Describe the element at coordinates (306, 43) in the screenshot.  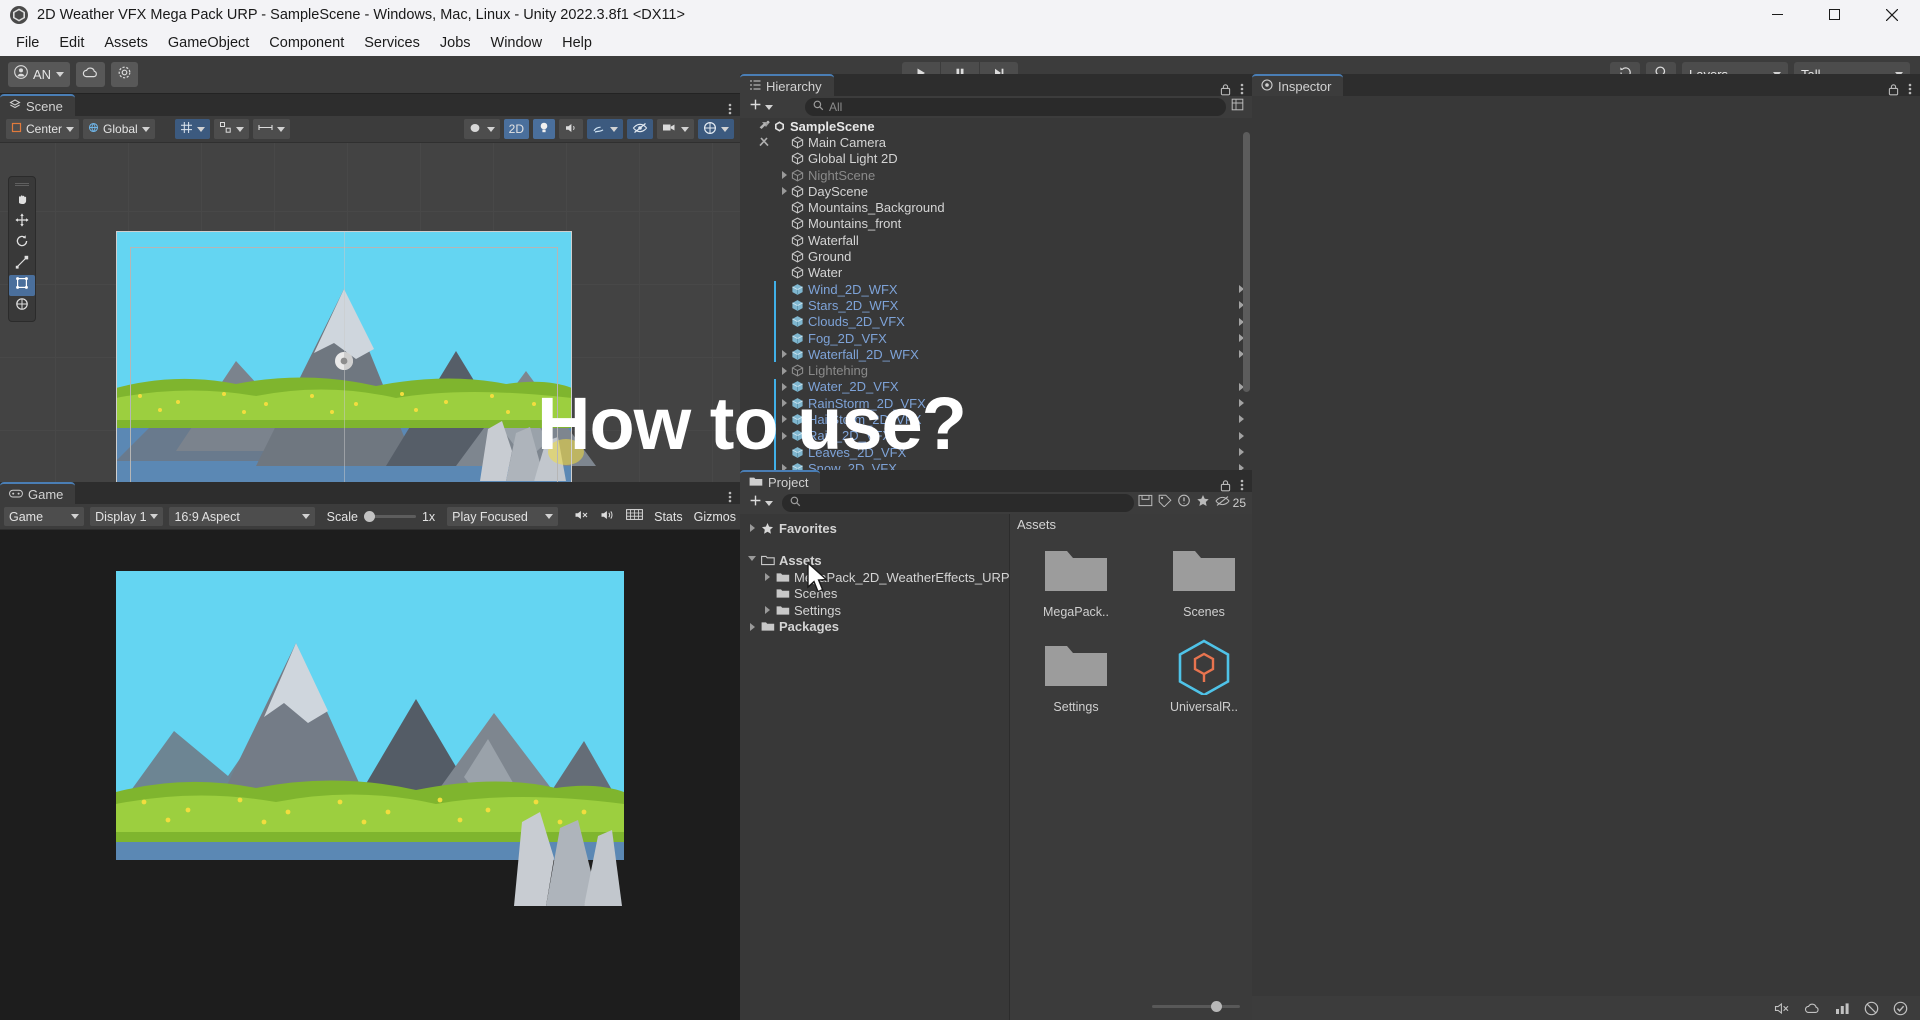
I see `menu-component: Component` at that location.